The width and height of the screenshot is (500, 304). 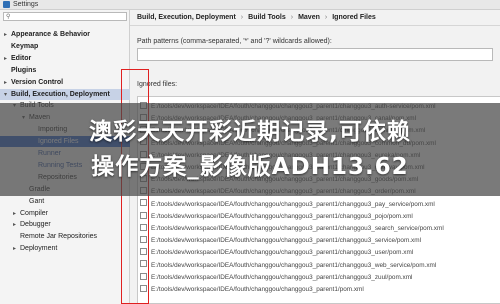 I want to click on sidebar-item-keymap: Keymap, so click(x=65, y=46).